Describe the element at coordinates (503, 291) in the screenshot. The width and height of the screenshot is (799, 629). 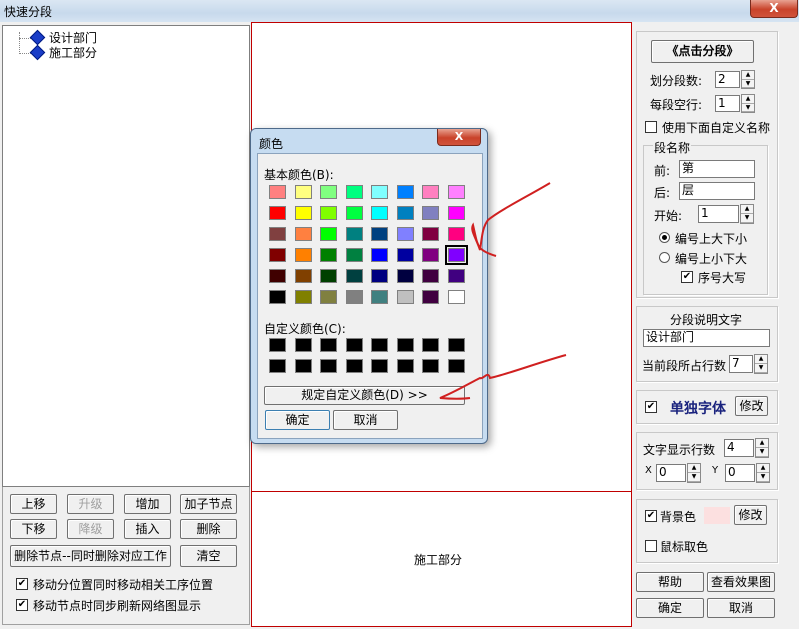
I see `annotation-strokes` at that location.